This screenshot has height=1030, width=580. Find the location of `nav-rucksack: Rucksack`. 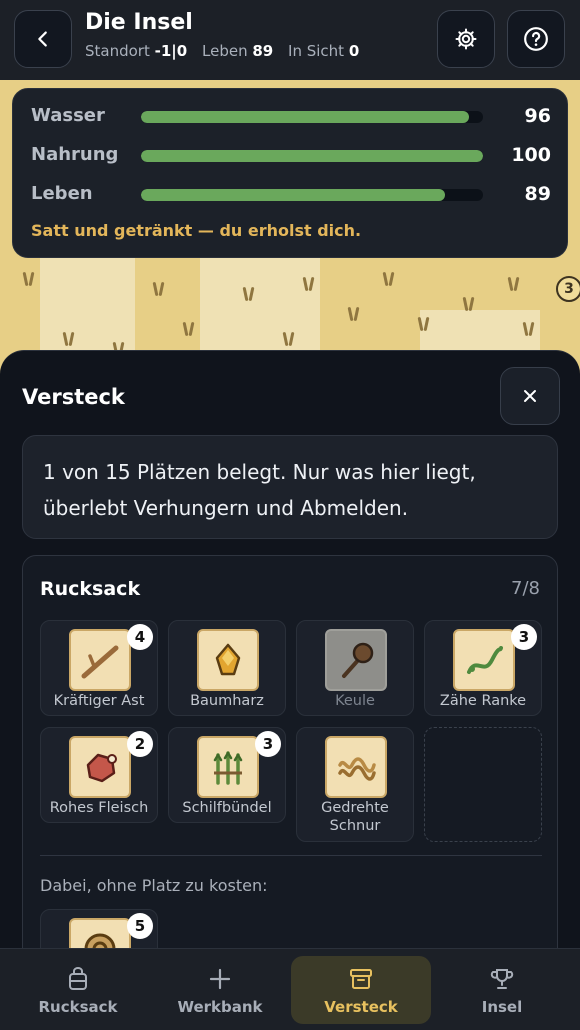

nav-rucksack: Rucksack is located at coordinates (78, 990).